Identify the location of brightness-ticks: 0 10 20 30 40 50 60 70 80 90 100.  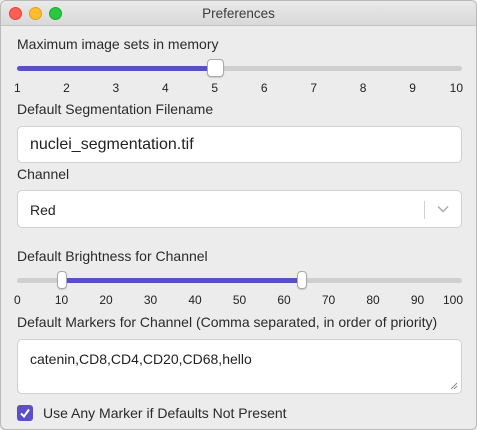
(238, 301).